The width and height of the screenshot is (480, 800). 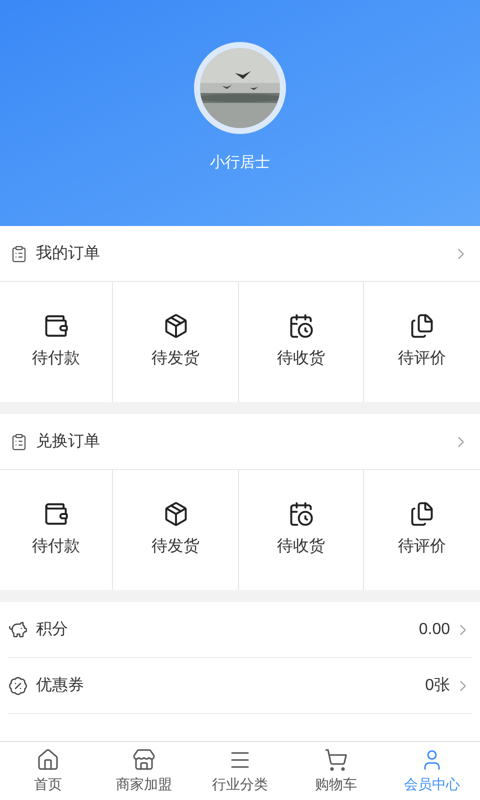 What do you see at coordinates (68, 254) in the screenshot?
I see `section-title: 我的订单` at bounding box center [68, 254].